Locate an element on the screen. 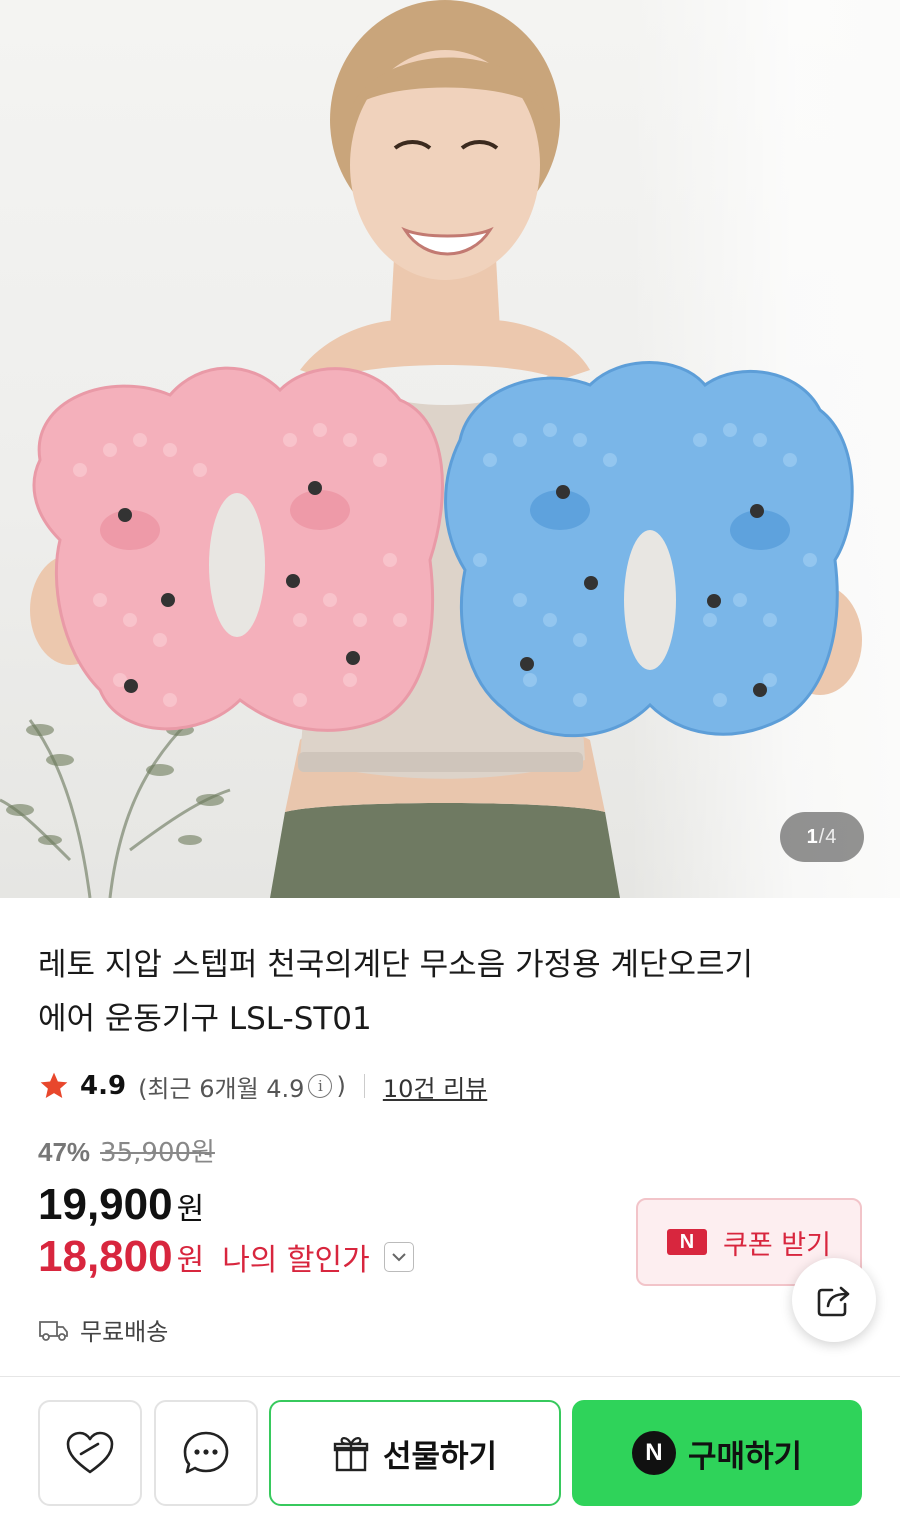  pager-total: 4 is located at coordinates (831, 836).